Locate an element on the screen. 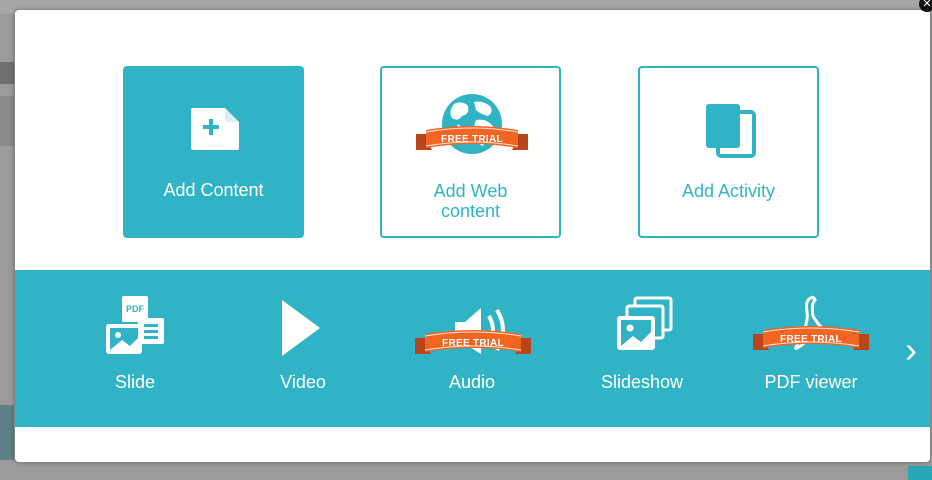 The height and width of the screenshot is (480, 932). audio-label: Audio is located at coordinates (472, 382).